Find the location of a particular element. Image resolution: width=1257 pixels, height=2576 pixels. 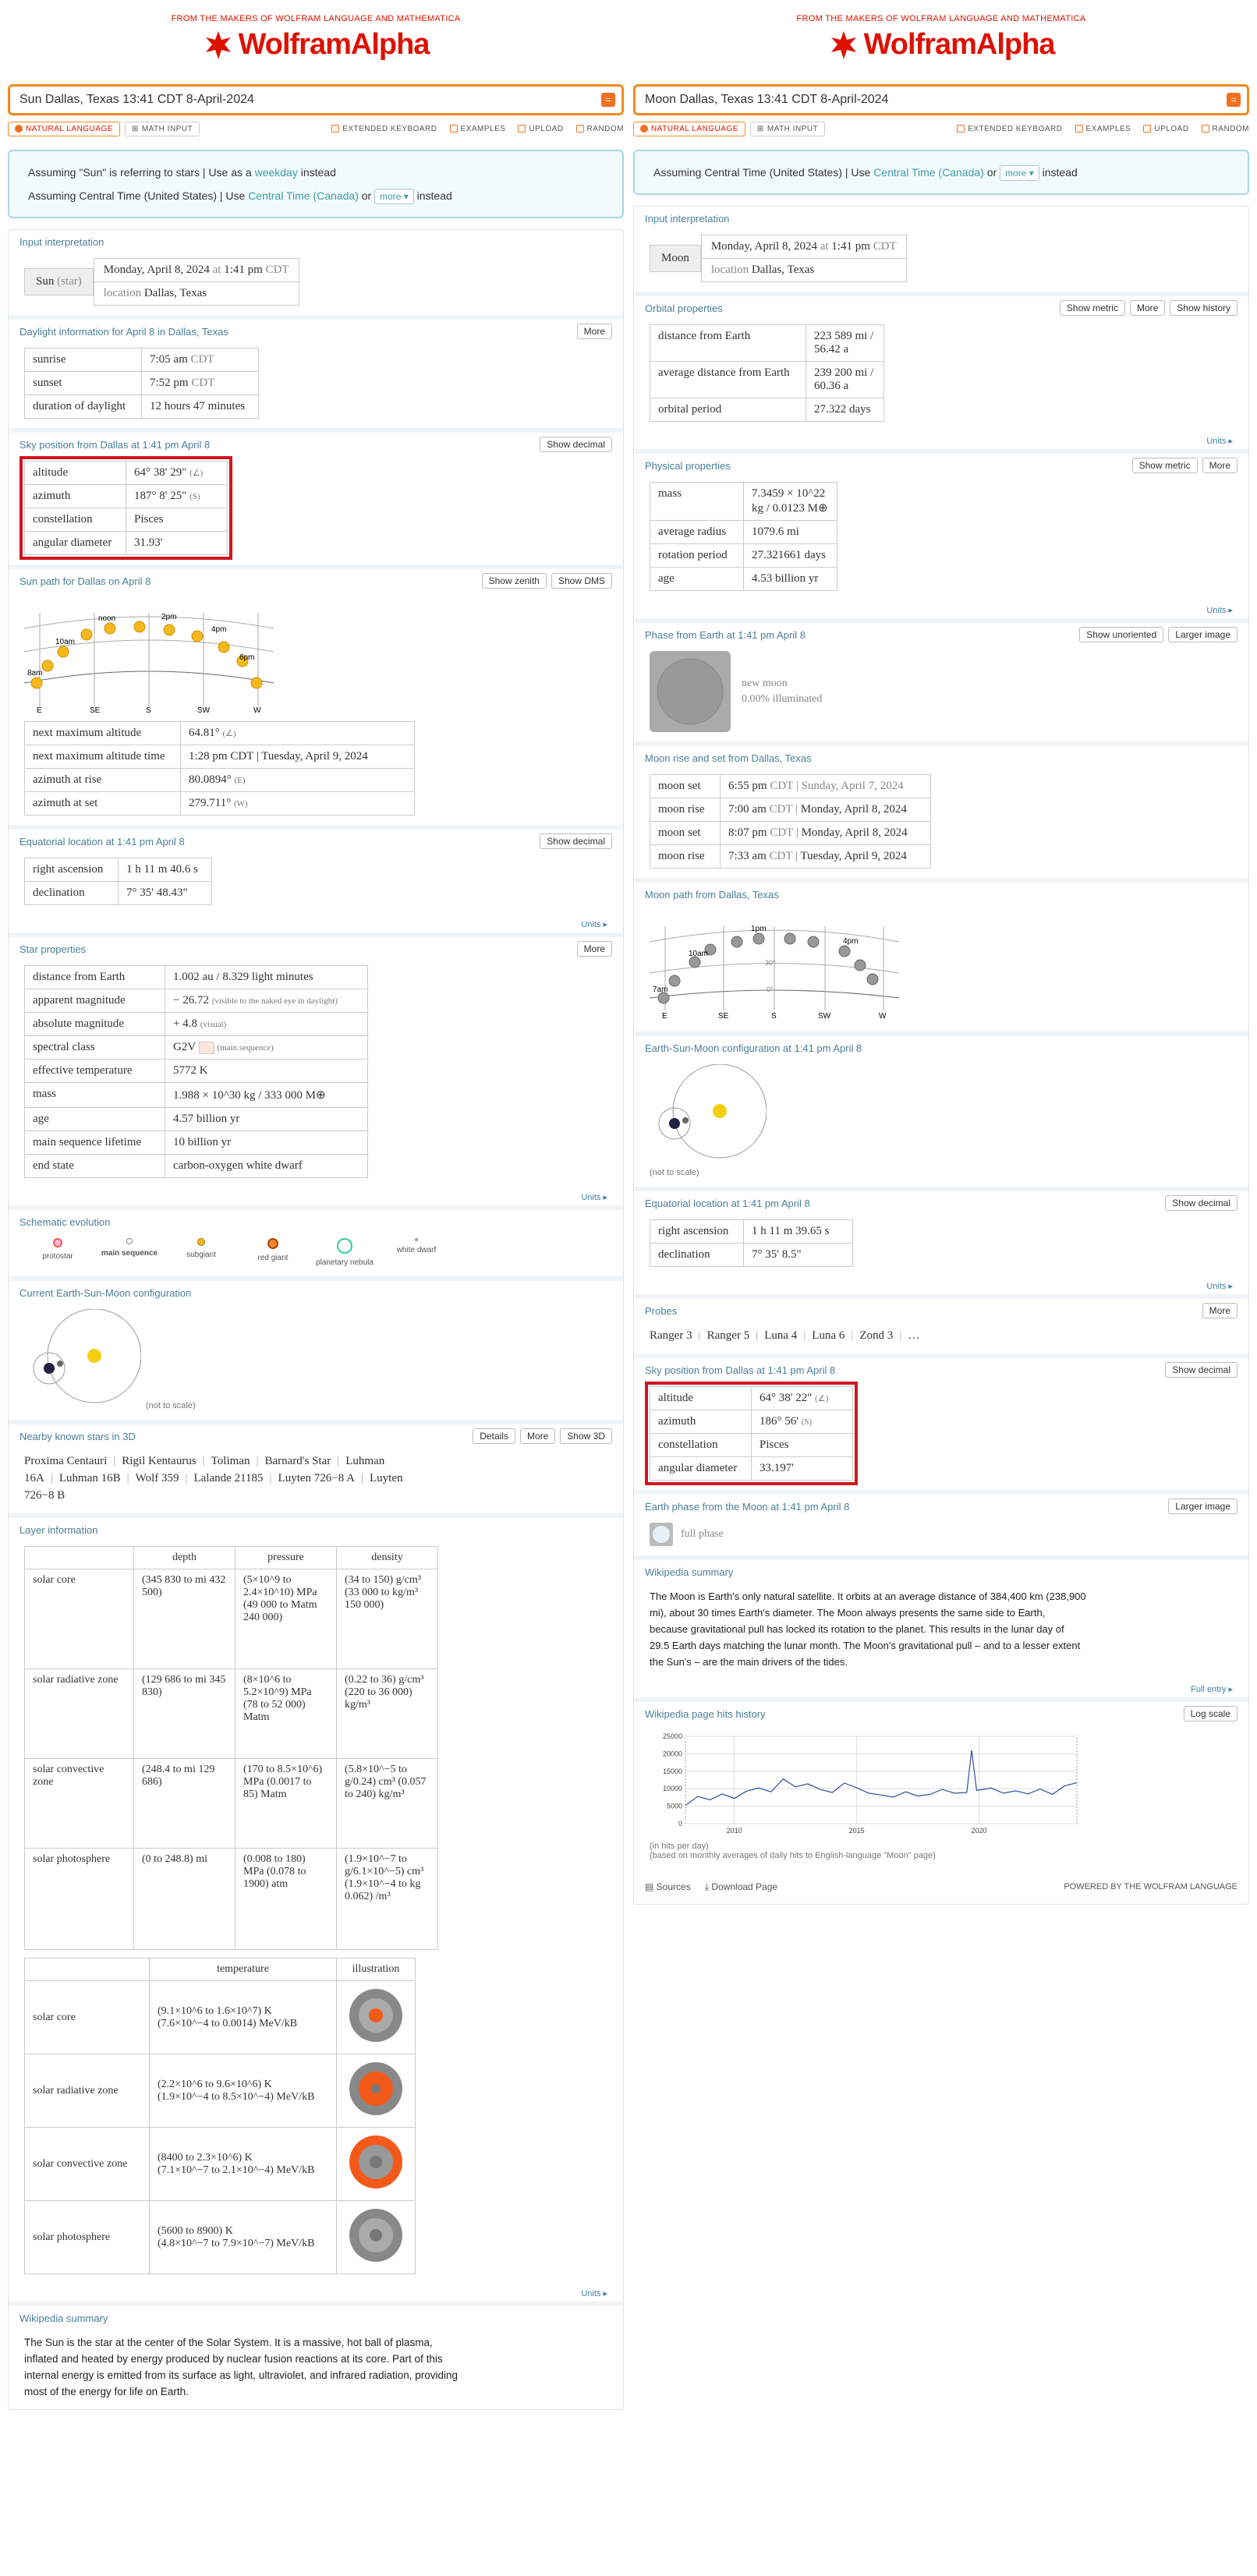

cell-label: next maximum altitude time is located at coordinates (102, 757).